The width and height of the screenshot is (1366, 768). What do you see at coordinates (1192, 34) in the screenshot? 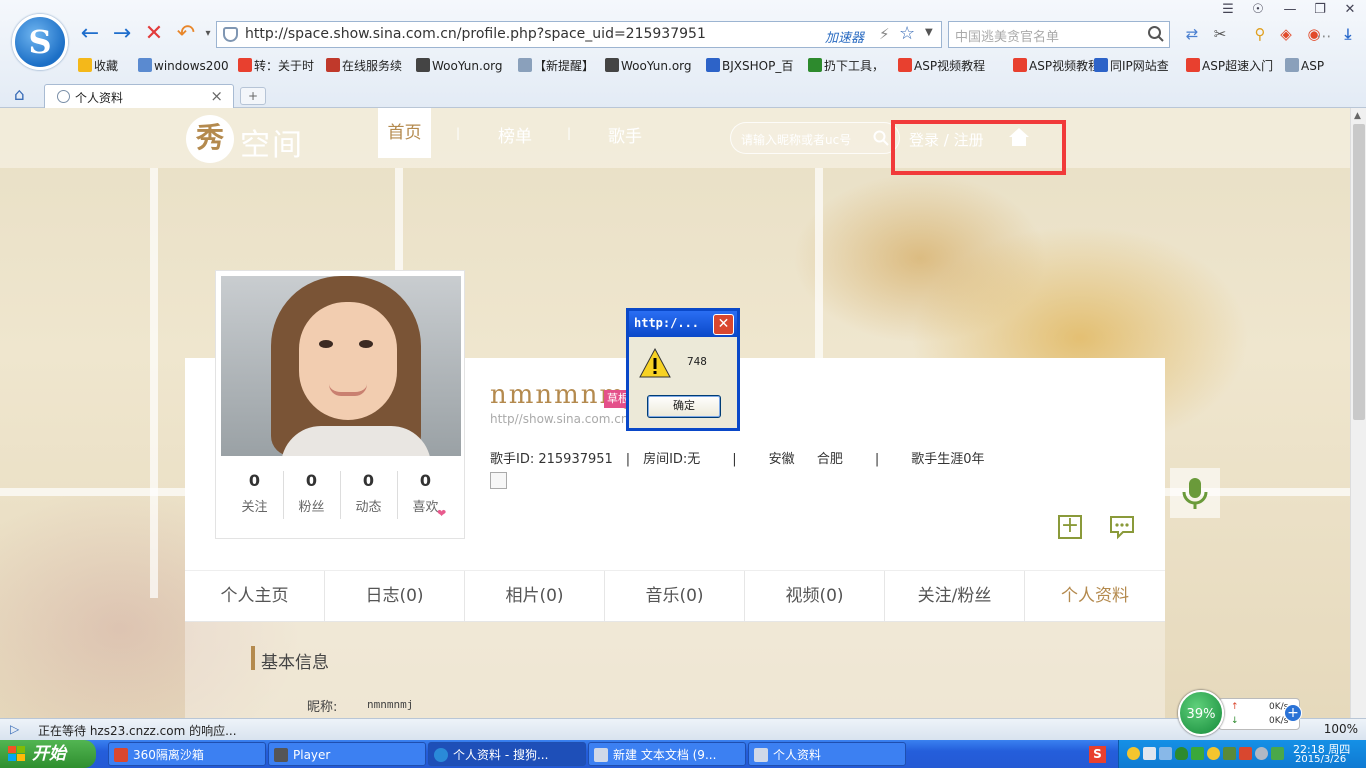
I see `sync-icon: ⇄` at bounding box center [1192, 34].